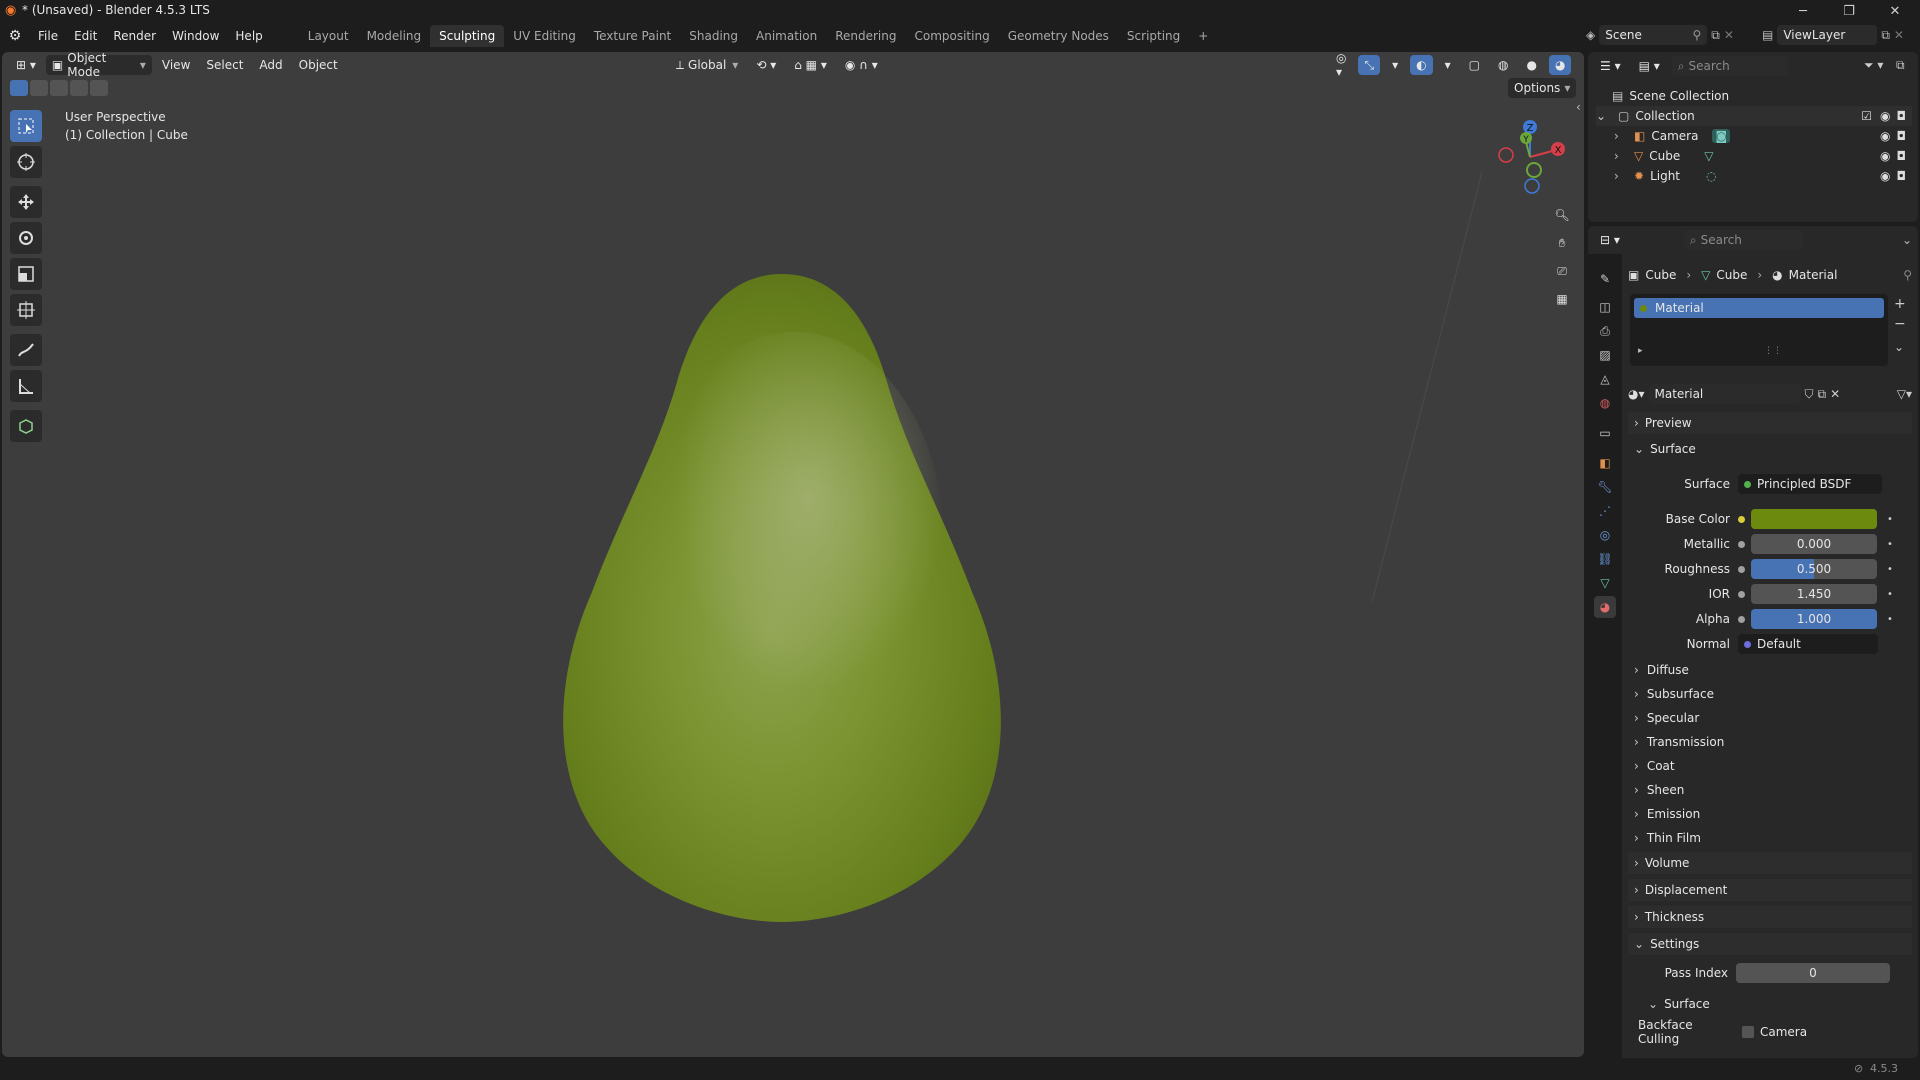 The height and width of the screenshot is (1080, 1920). Describe the element at coordinates (26, 426) in the screenshot. I see `add-cube-tool-icon` at that location.